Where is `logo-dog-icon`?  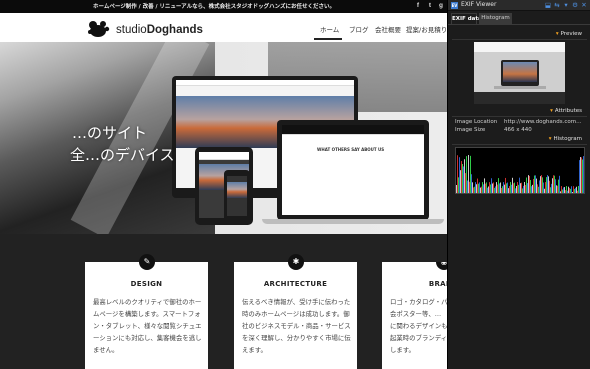
logo-dog-icon is located at coordinates (99, 28).